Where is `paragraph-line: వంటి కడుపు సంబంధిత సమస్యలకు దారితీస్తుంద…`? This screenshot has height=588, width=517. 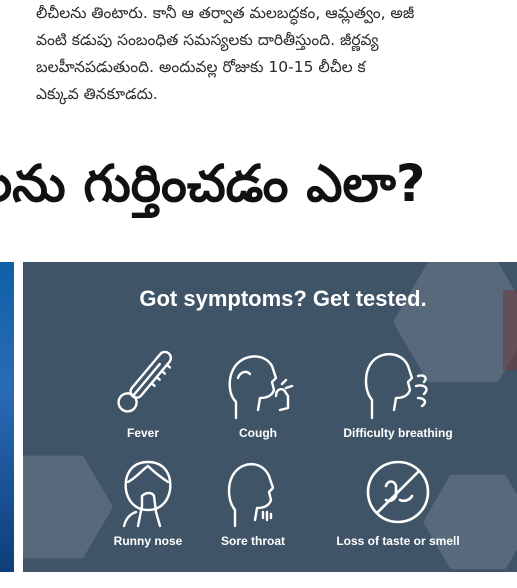 paragraph-line: వంటి కడుపు సంబంధిత సమస్యలకు దారితీస్తుంద… is located at coordinates (207, 40).